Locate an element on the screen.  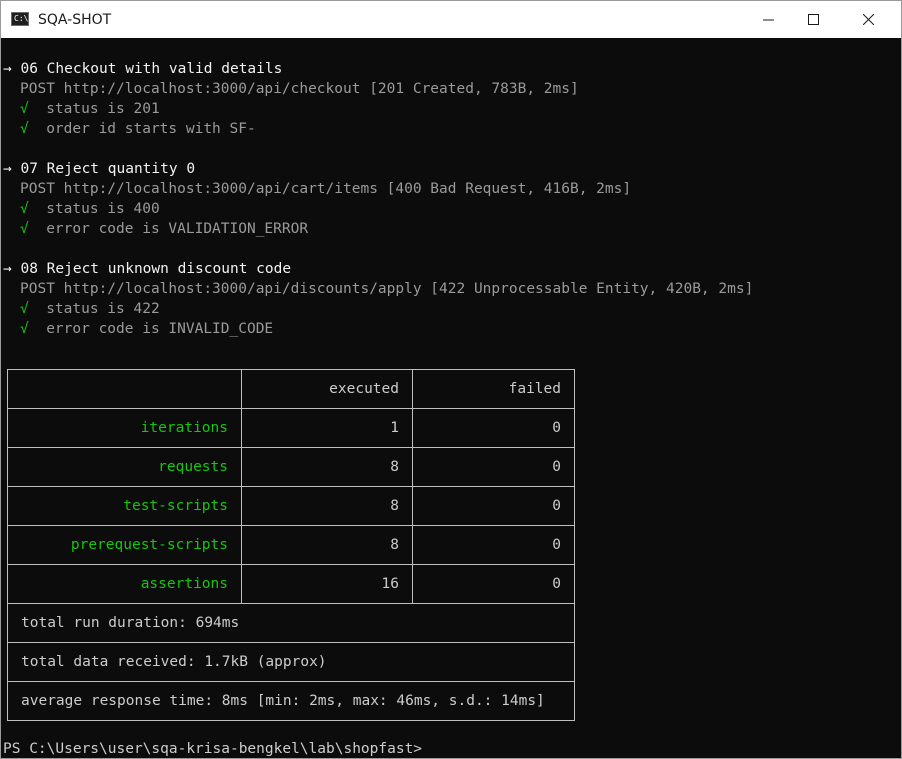
summary-row: test-scripts 8 0 is located at coordinates (291, 506).